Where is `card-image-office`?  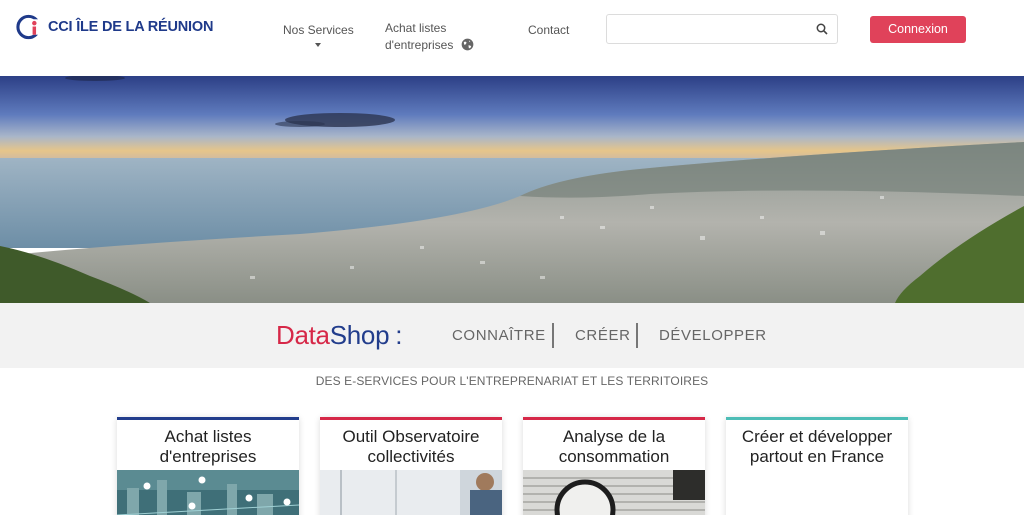
card-image-office is located at coordinates (411, 492).